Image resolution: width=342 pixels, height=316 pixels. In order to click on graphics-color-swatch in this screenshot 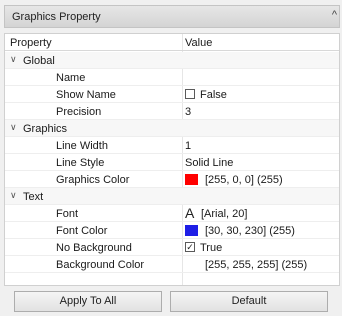, I will do `click(191, 179)`.